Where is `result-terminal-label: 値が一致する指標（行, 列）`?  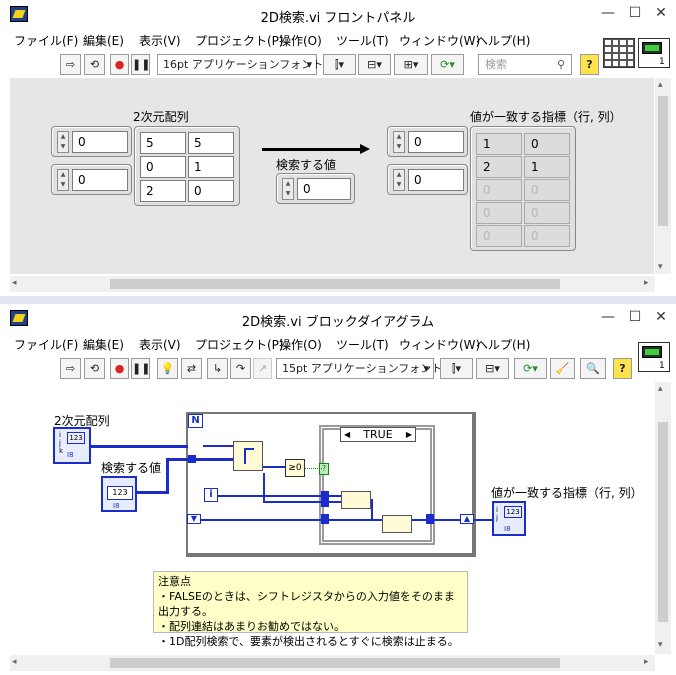
result-terminal-label: 値が一致する指標（行, 列） is located at coordinates (567, 493).